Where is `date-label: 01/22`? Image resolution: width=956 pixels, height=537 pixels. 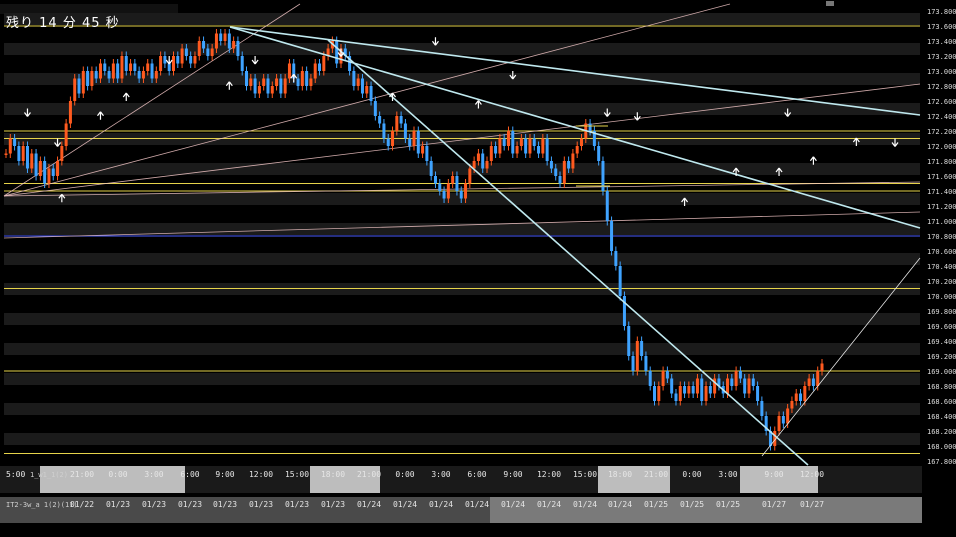
date-label: 01/22 is located at coordinates (82, 504).